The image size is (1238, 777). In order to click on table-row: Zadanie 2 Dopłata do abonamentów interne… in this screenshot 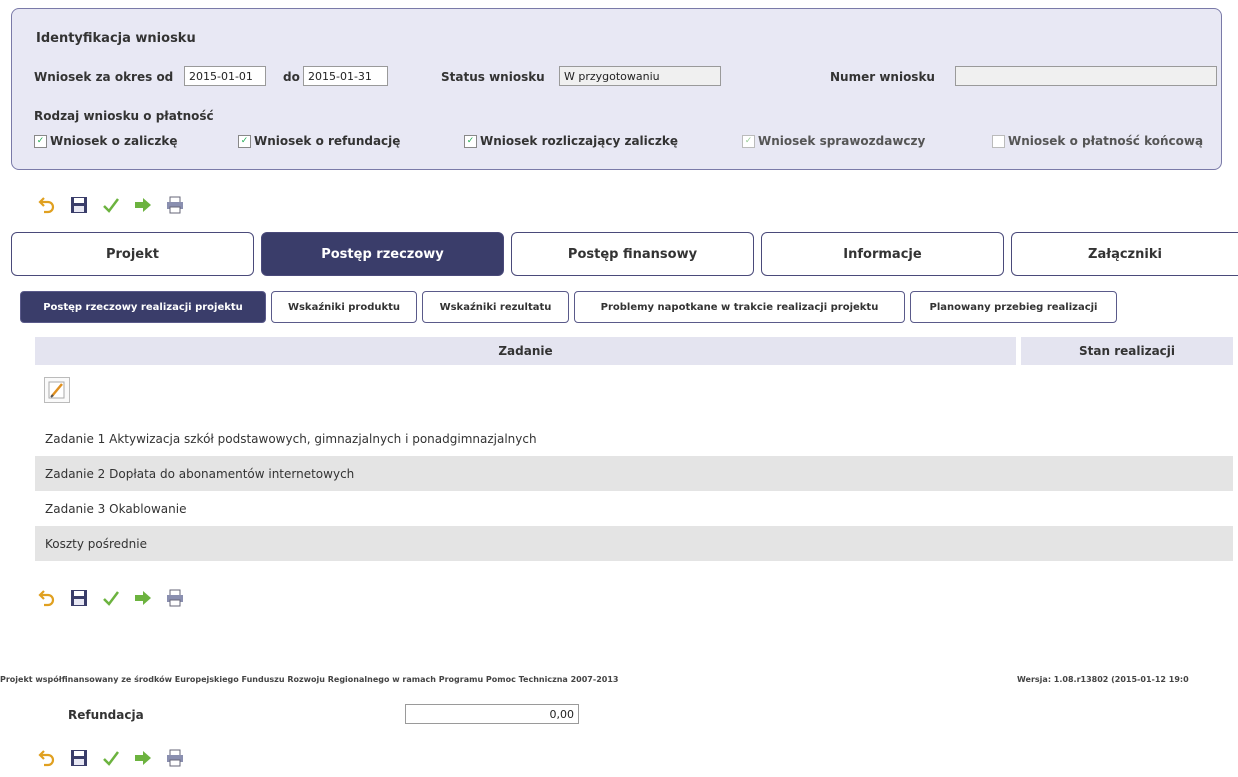, I will do `click(634, 473)`.